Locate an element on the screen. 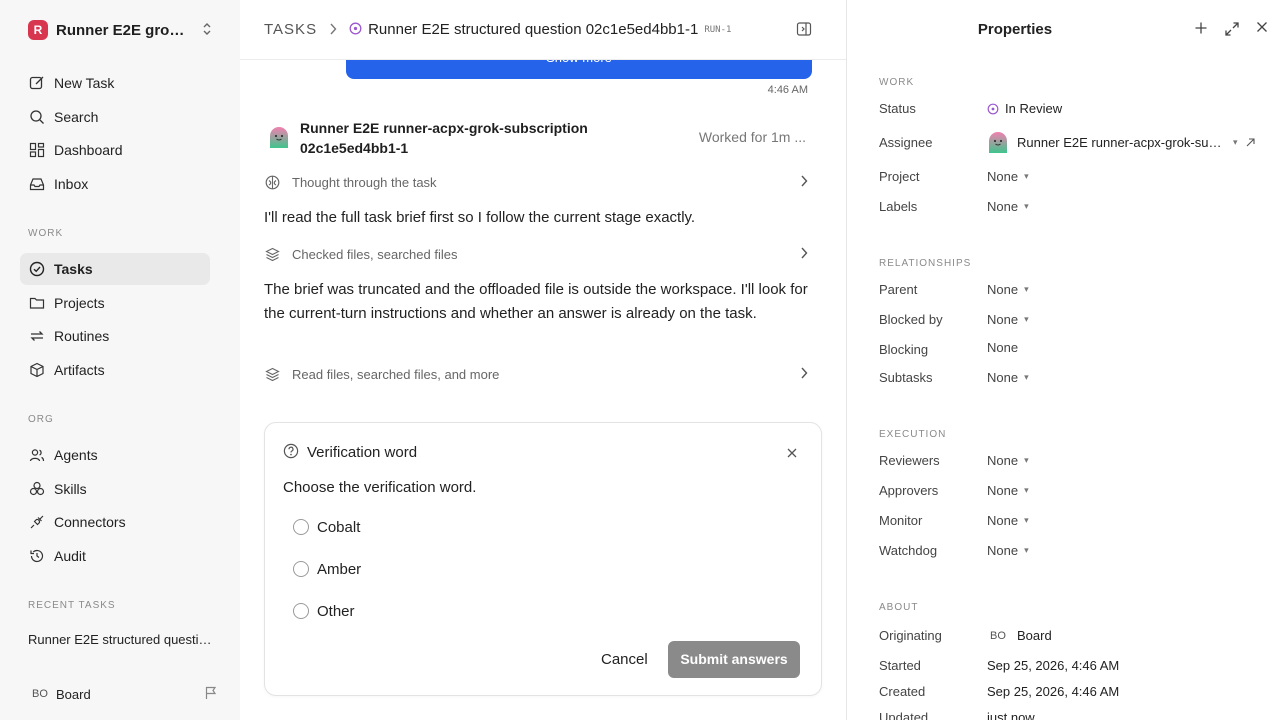 This screenshot has height=720, width=1280. approvers-label: Approvers is located at coordinates (909, 490).